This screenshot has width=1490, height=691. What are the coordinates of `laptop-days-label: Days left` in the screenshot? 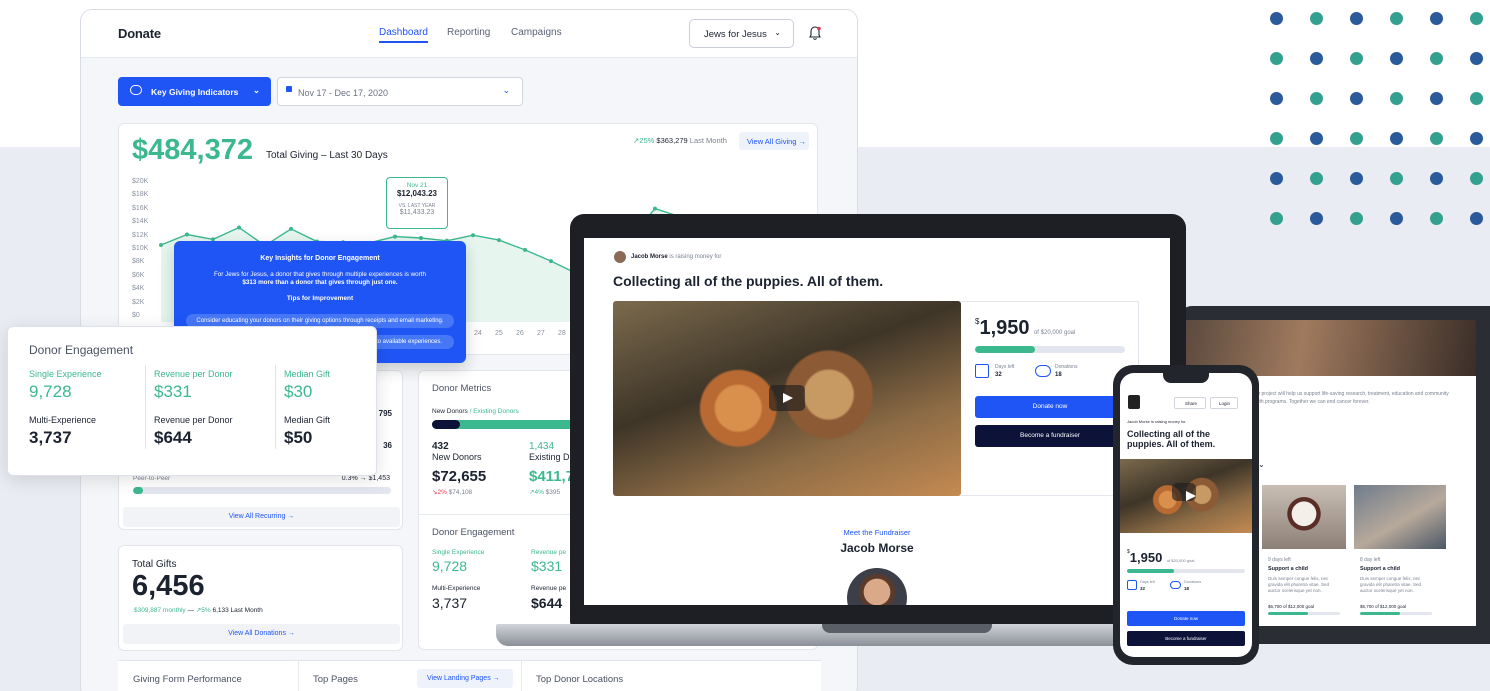 It's located at (1005, 367).